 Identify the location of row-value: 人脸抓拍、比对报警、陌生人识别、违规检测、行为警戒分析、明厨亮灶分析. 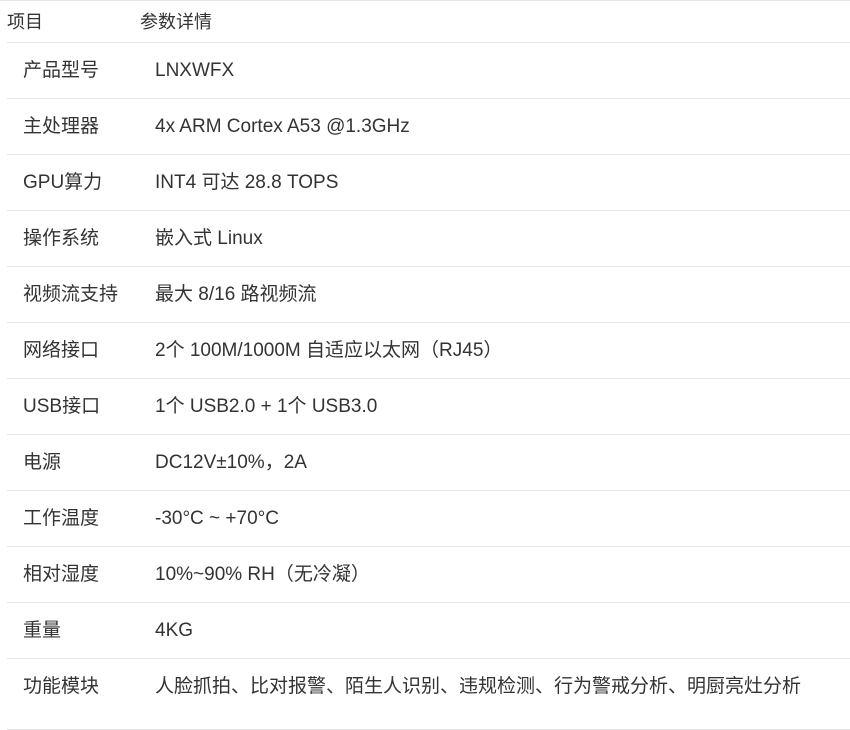
(478, 686).